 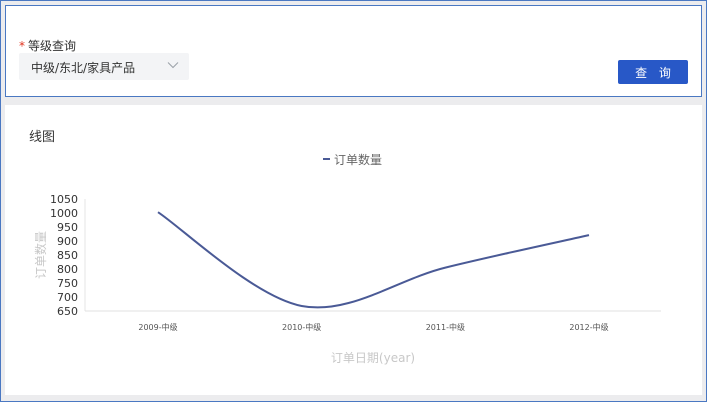 I want to click on y-tick-label: 650, so click(x=67, y=311).